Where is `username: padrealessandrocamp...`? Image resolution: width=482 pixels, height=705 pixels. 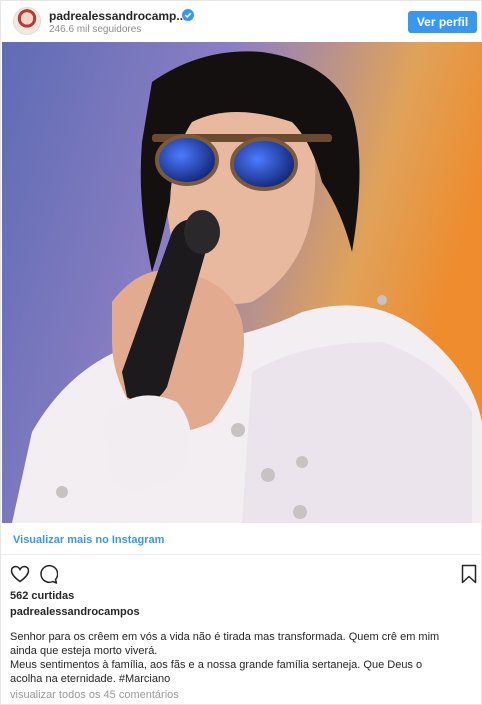 username: padrealessandrocamp... is located at coordinates (117, 16).